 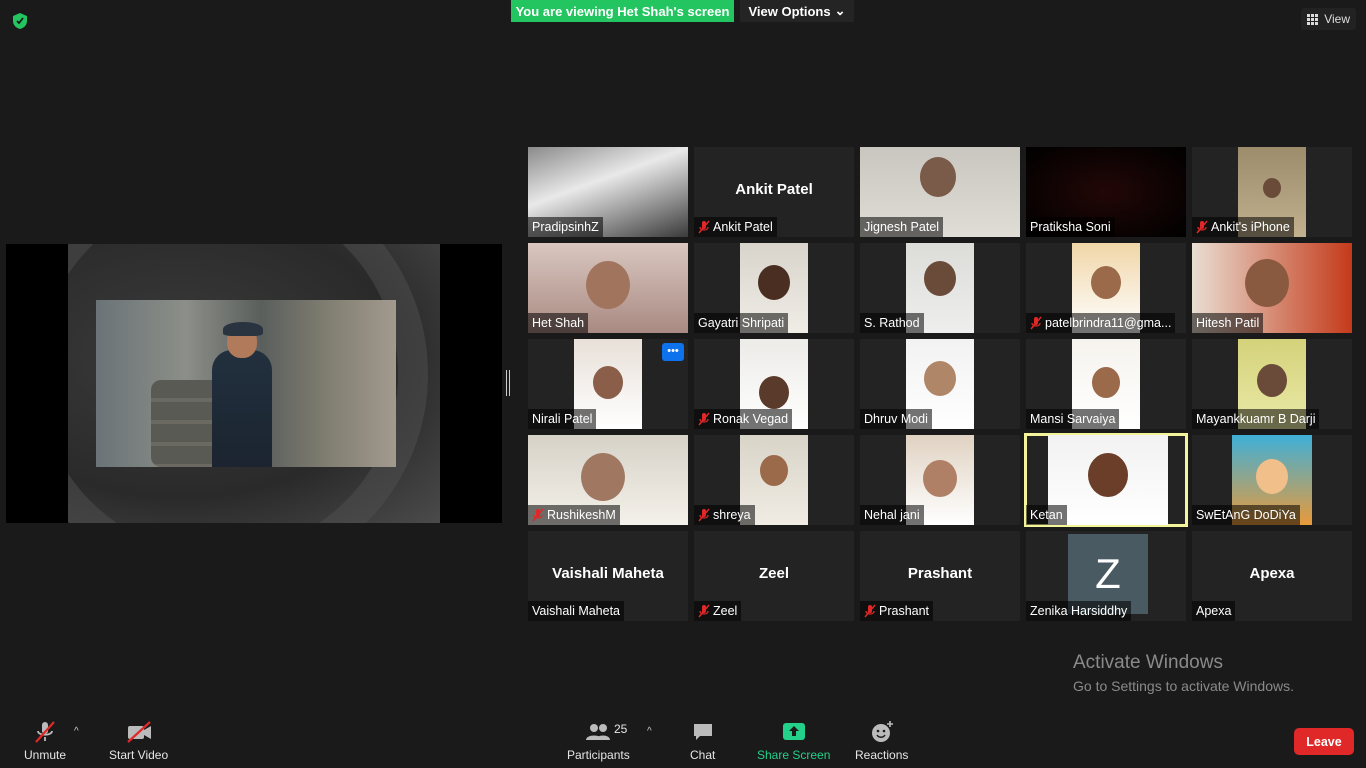 What do you see at coordinates (703, 755) in the screenshot?
I see `chat-label: Chat` at bounding box center [703, 755].